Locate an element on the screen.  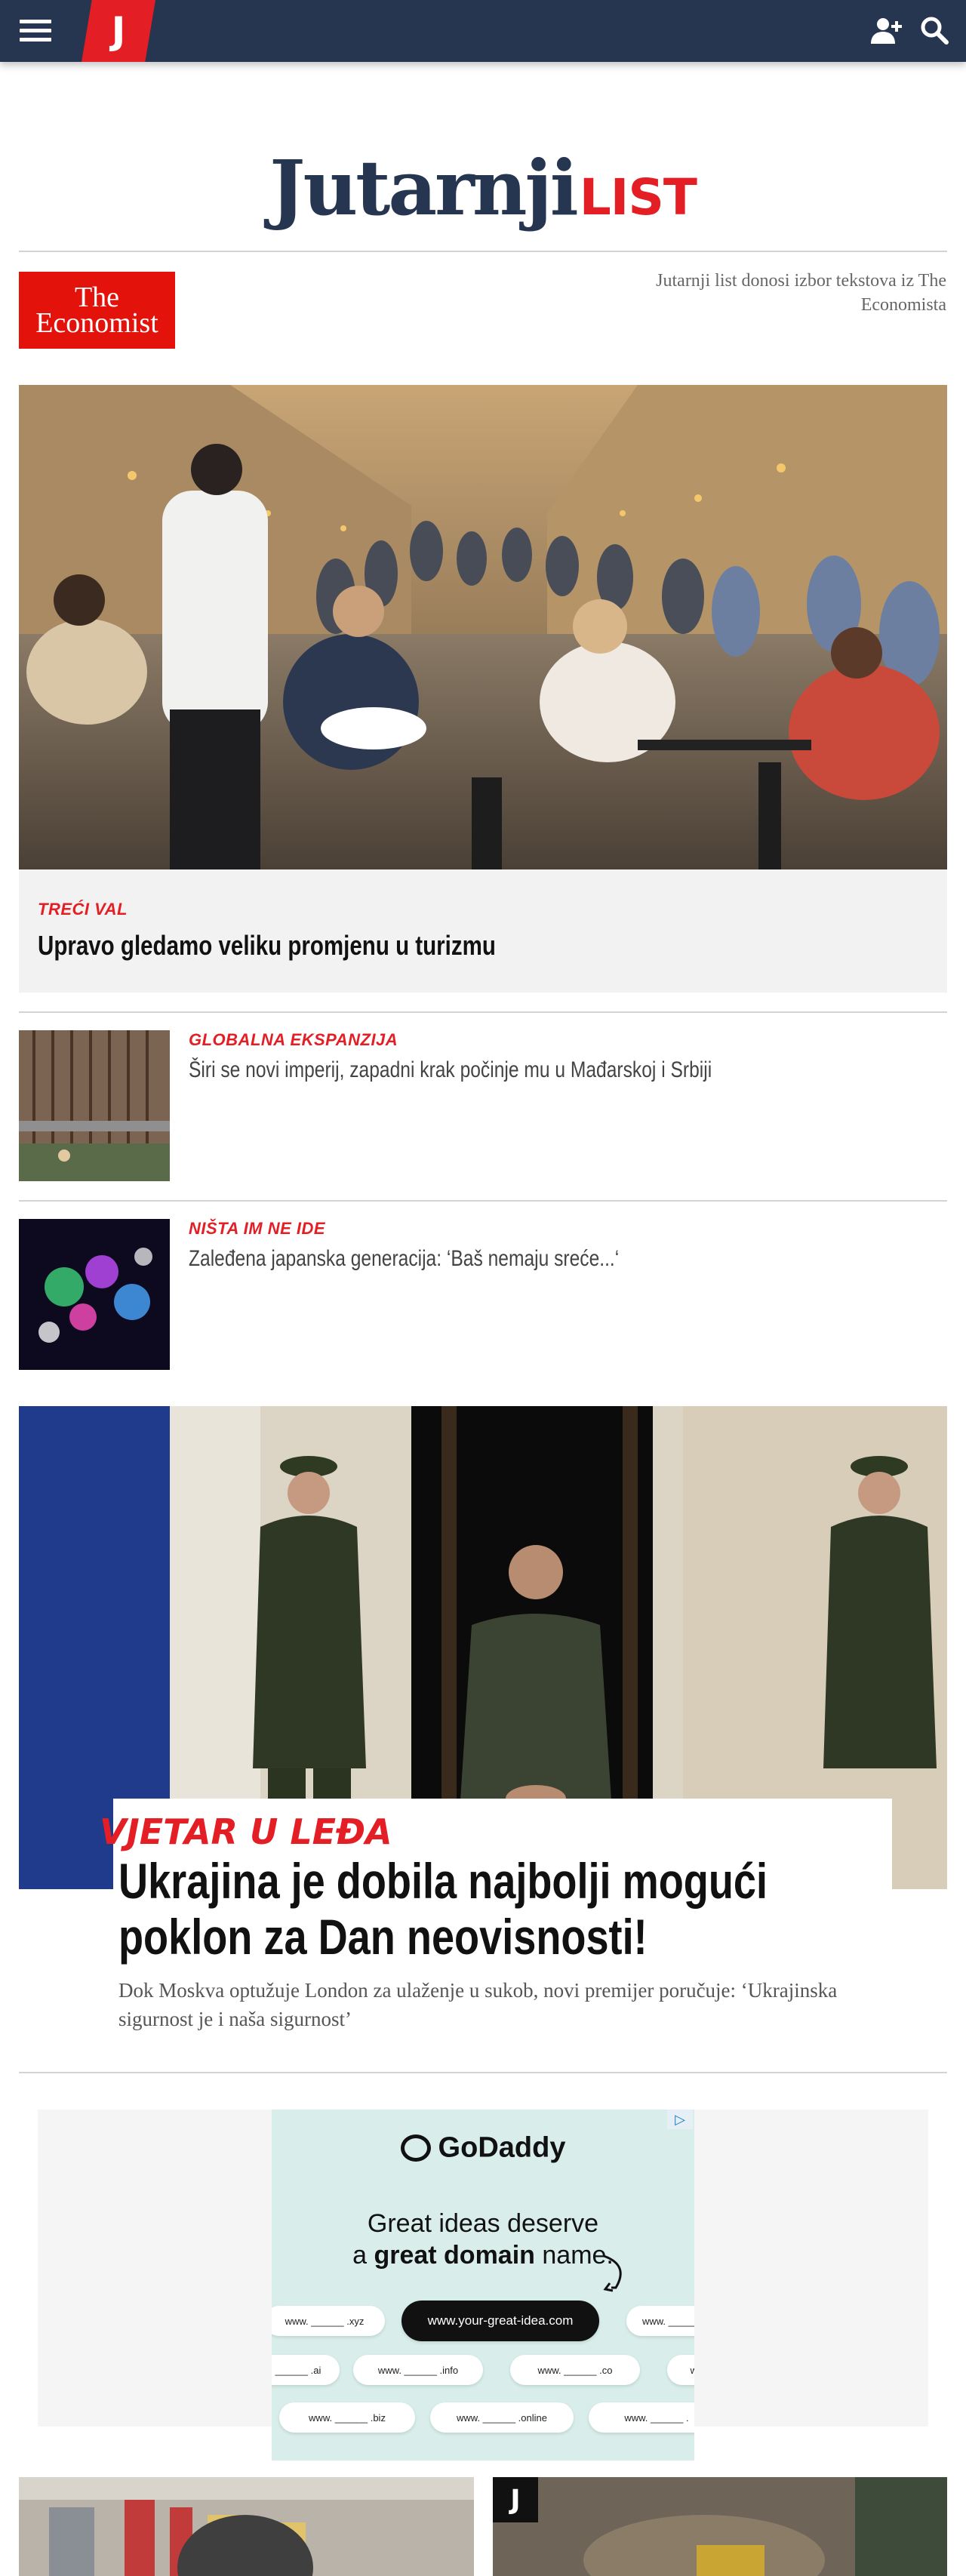
godaddy-logo: GoDaddy is located at coordinates (483, 2147).